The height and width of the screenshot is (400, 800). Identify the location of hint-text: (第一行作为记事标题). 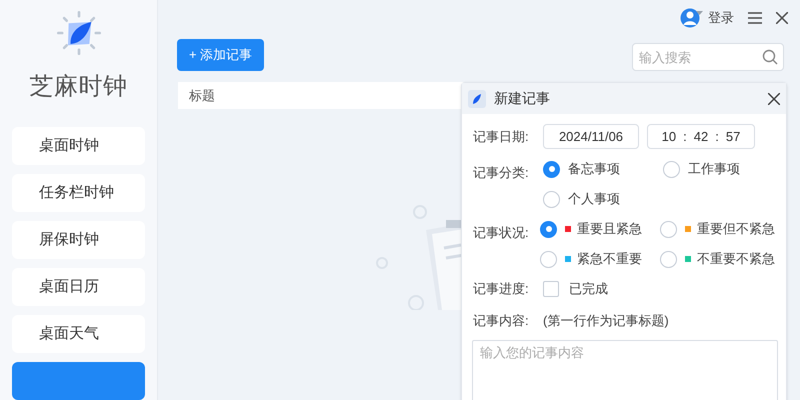
(606, 321).